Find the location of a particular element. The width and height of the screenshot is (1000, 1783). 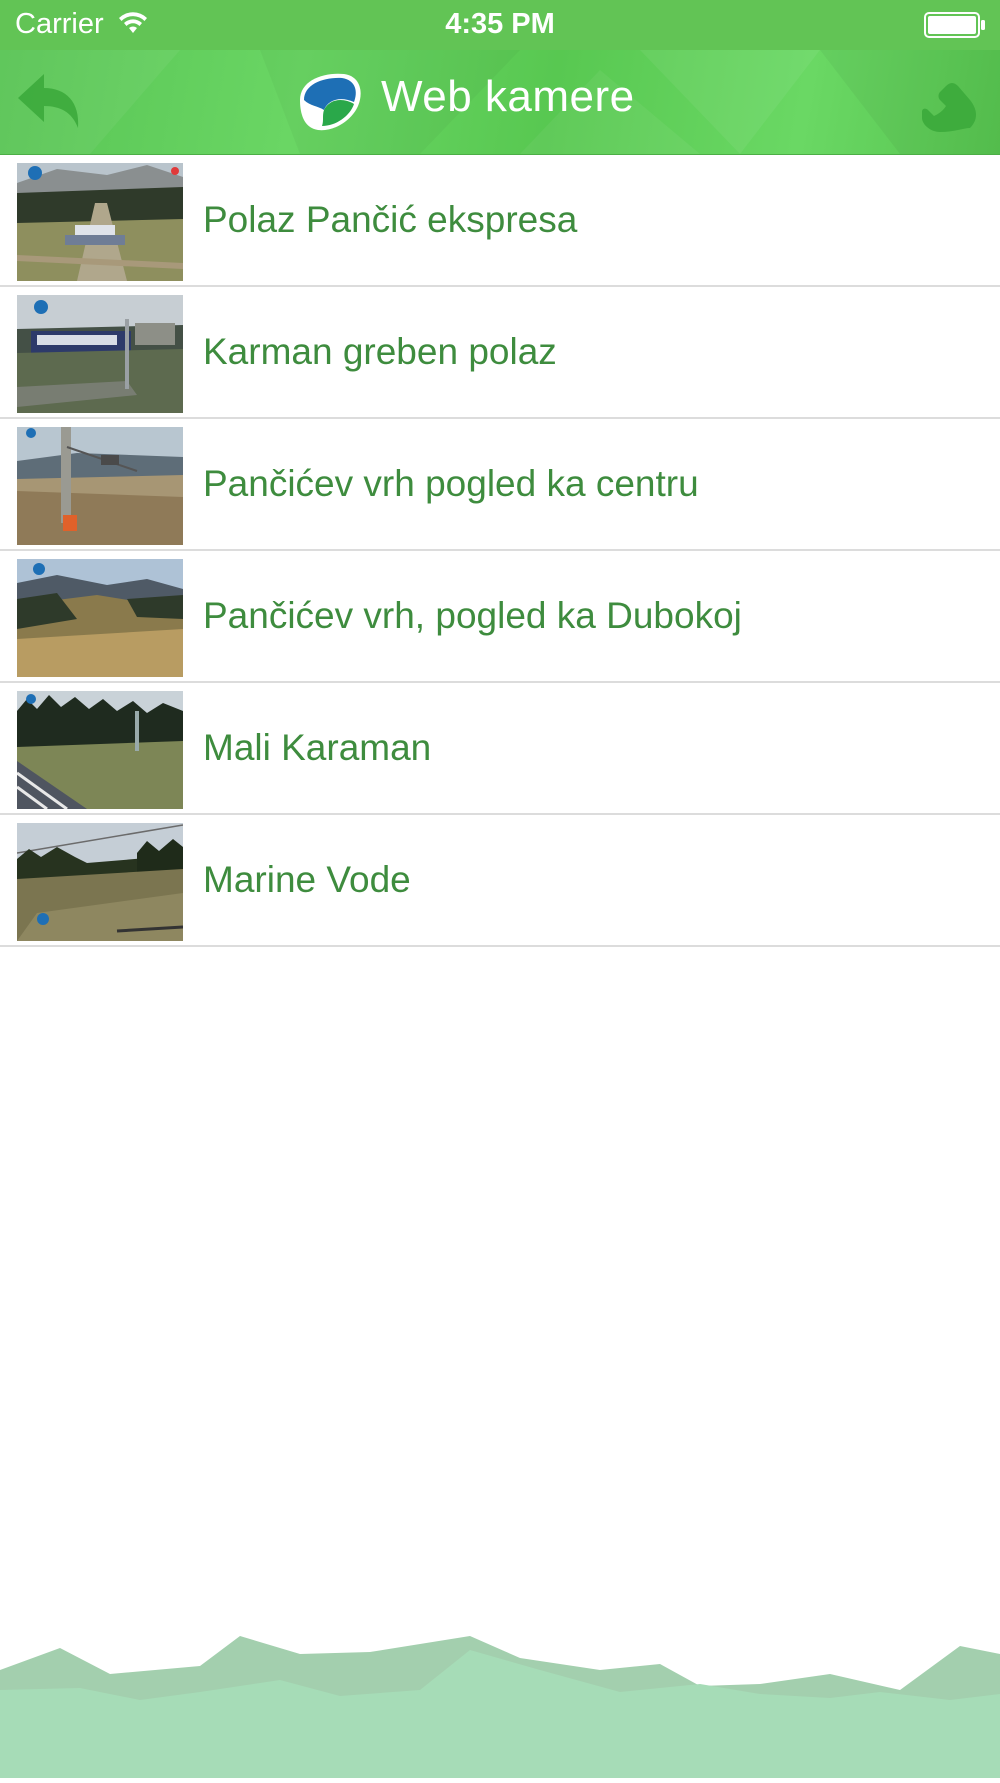

camera-title: Pančićev vrh, pogled ka Dubokoj is located at coordinates (472, 615).